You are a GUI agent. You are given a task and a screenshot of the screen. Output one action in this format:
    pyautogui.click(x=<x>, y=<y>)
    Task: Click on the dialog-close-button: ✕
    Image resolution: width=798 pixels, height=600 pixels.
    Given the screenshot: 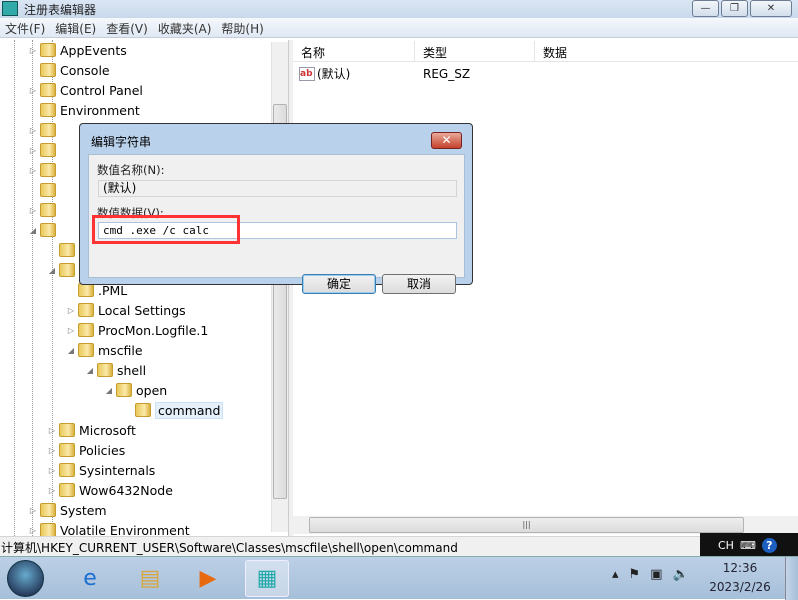 What is the action you would take?
    pyautogui.click(x=446, y=140)
    